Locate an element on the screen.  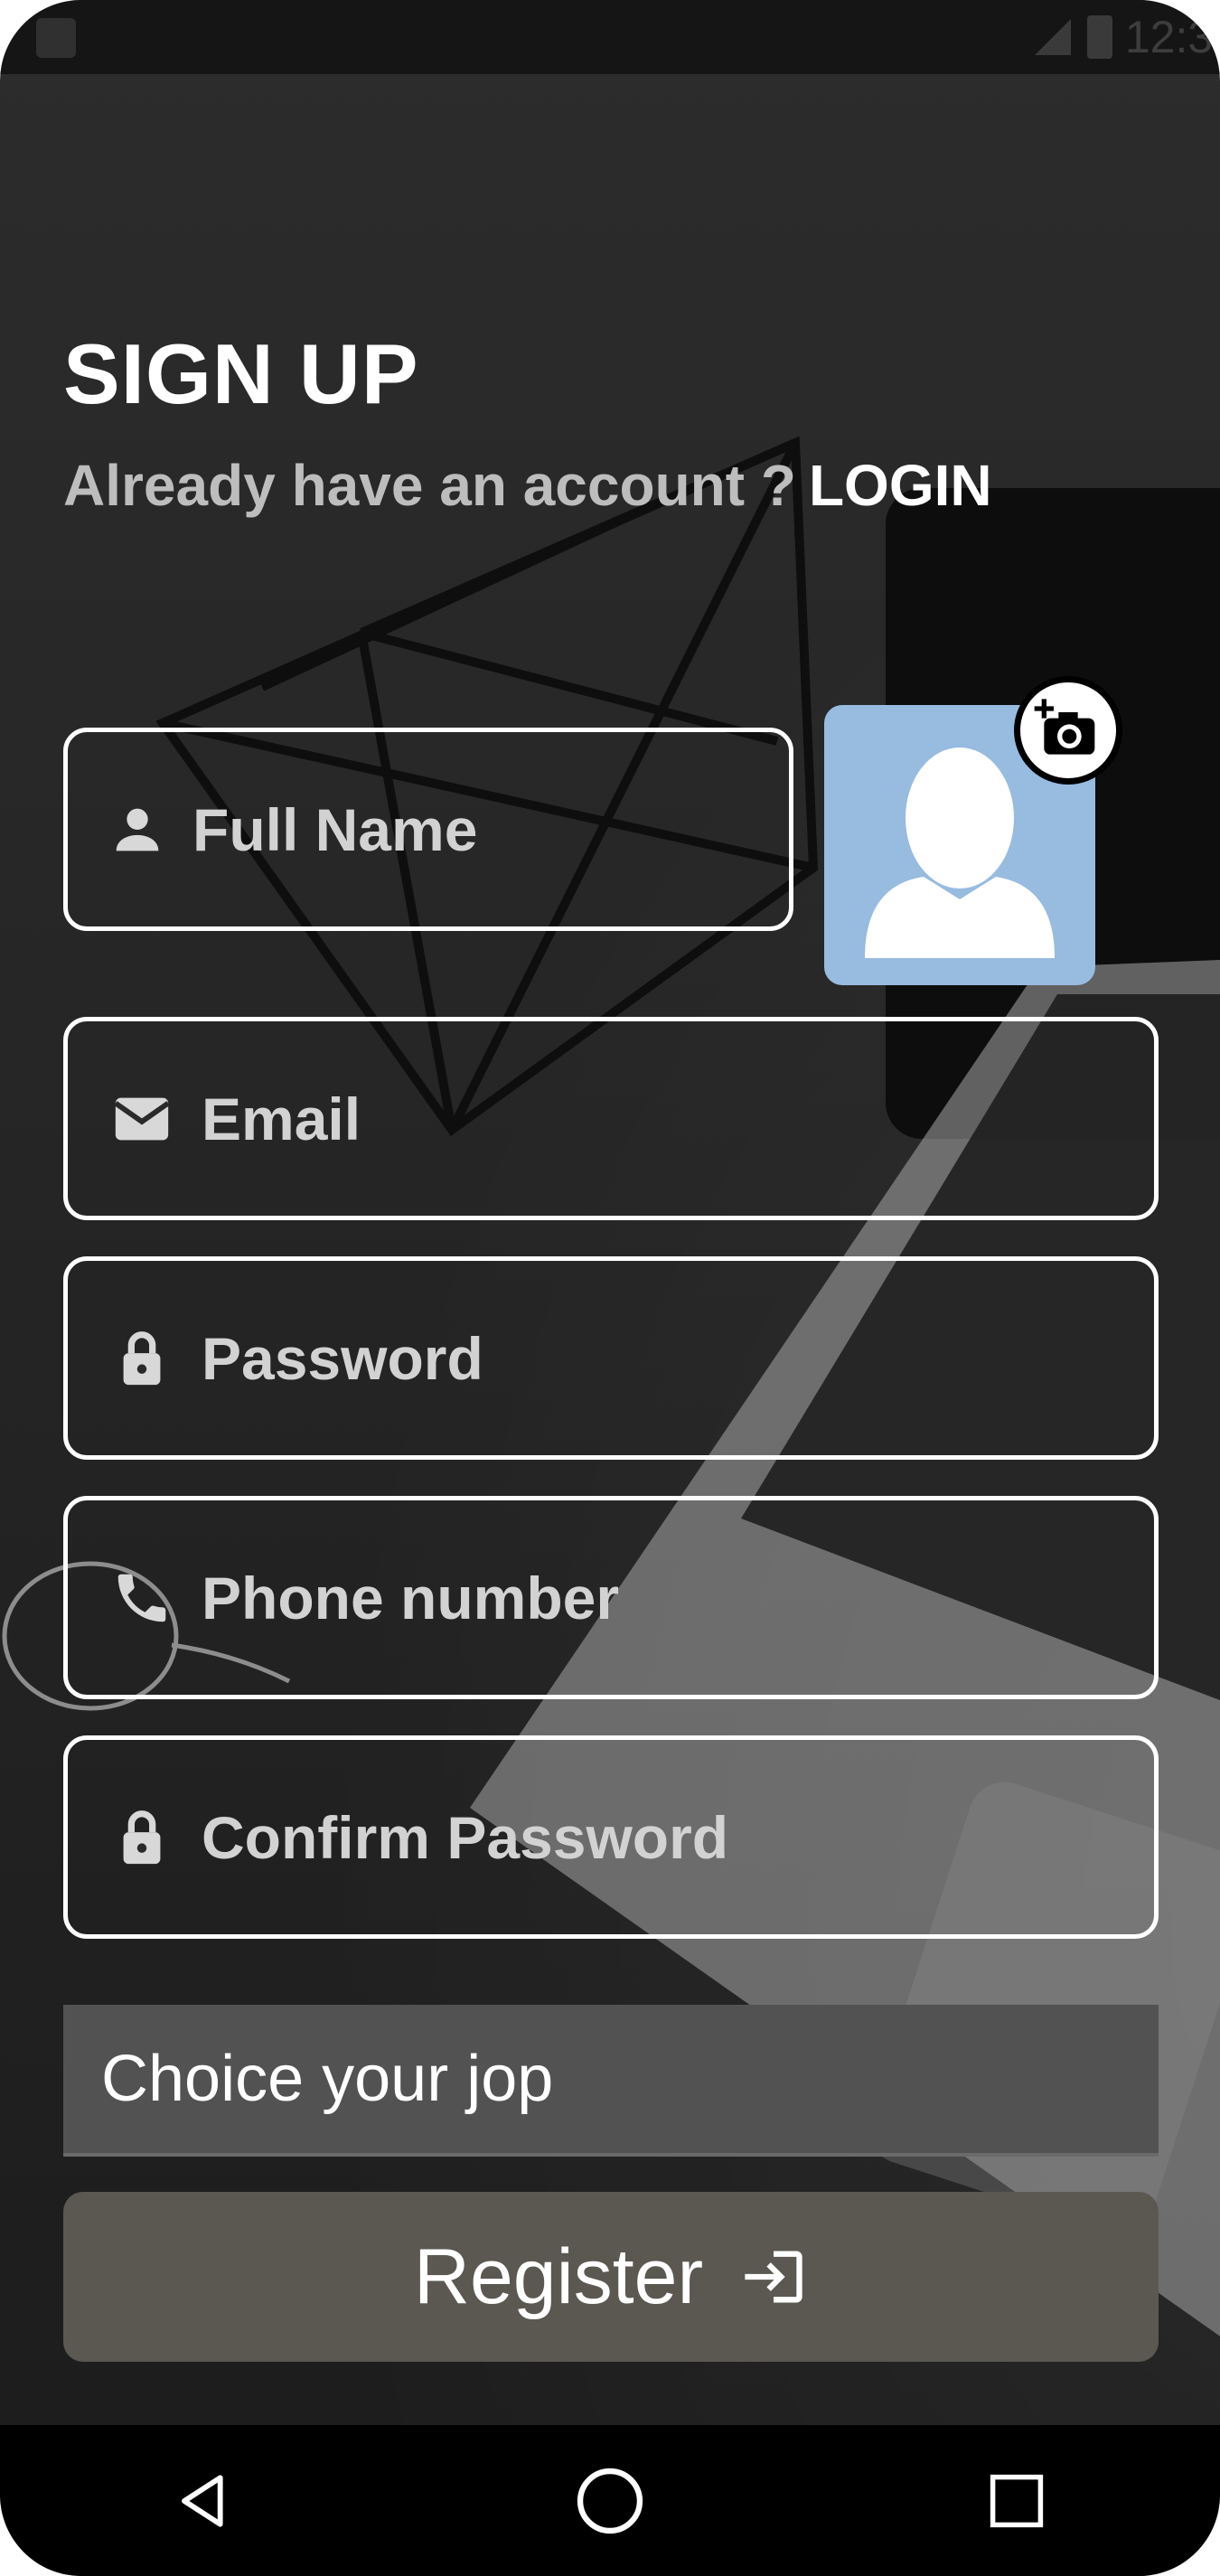
job-select: Choice your jop is located at coordinates (611, 2081).